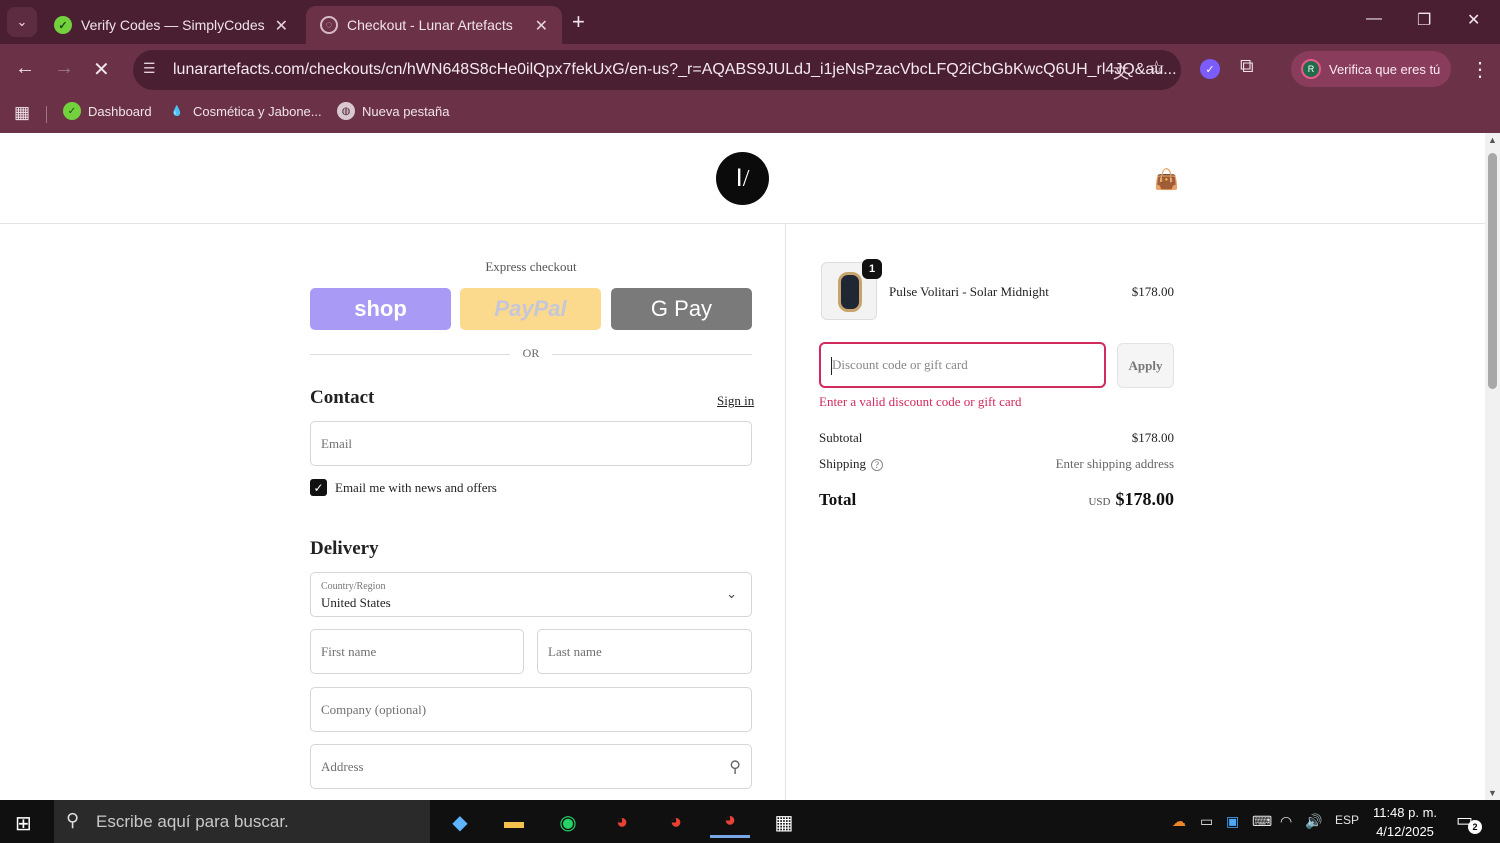  I want to click on search-placeholder: Escribe aquí para buscar., so click(192, 821).